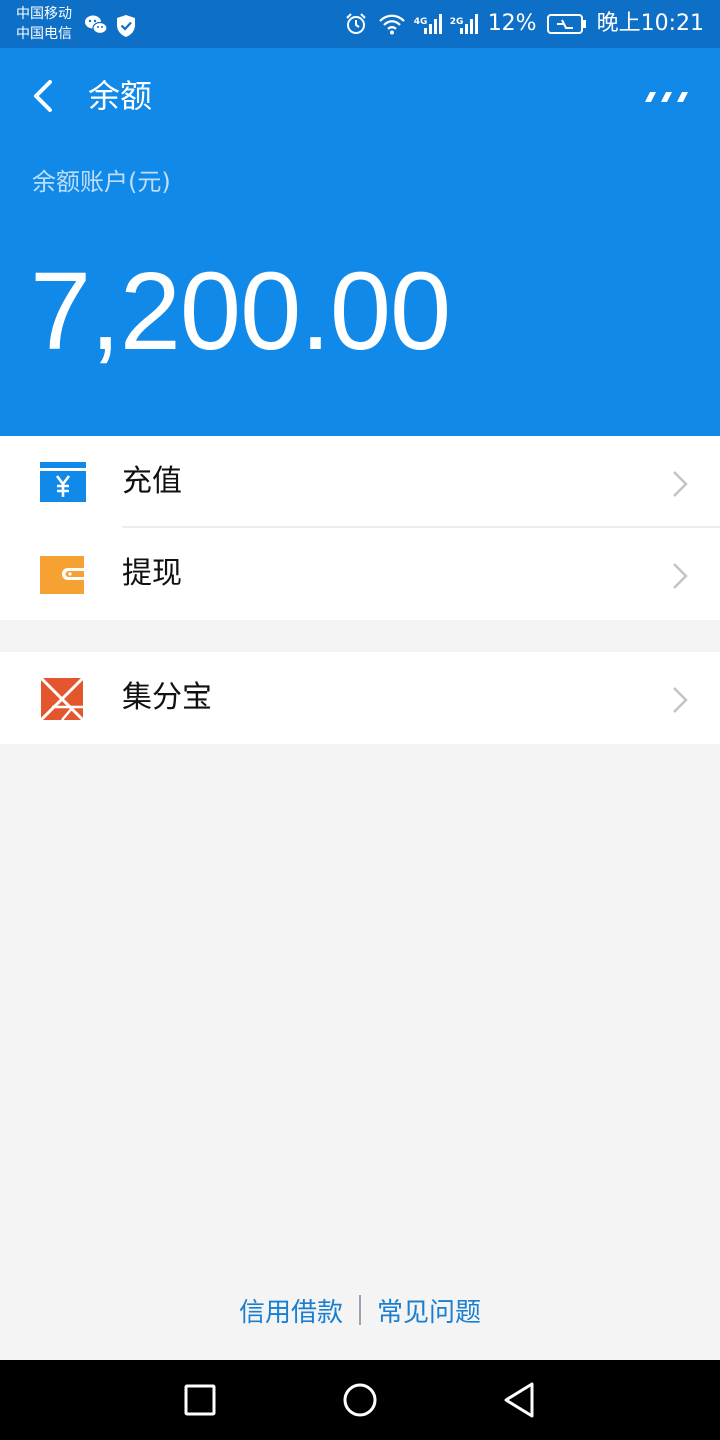 The width and height of the screenshot is (720, 1440). What do you see at coordinates (62, 575) in the screenshot?
I see `wallet-icon` at bounding box center [62, 575].